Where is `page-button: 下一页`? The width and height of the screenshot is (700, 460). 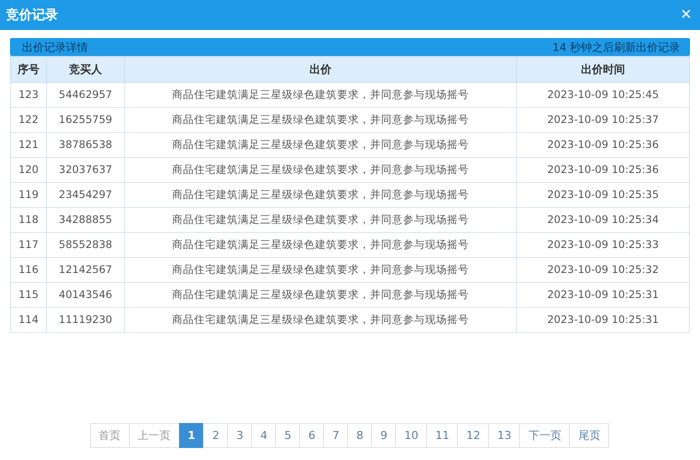 page-button: 下一页 is located at coordinates (544, 435).